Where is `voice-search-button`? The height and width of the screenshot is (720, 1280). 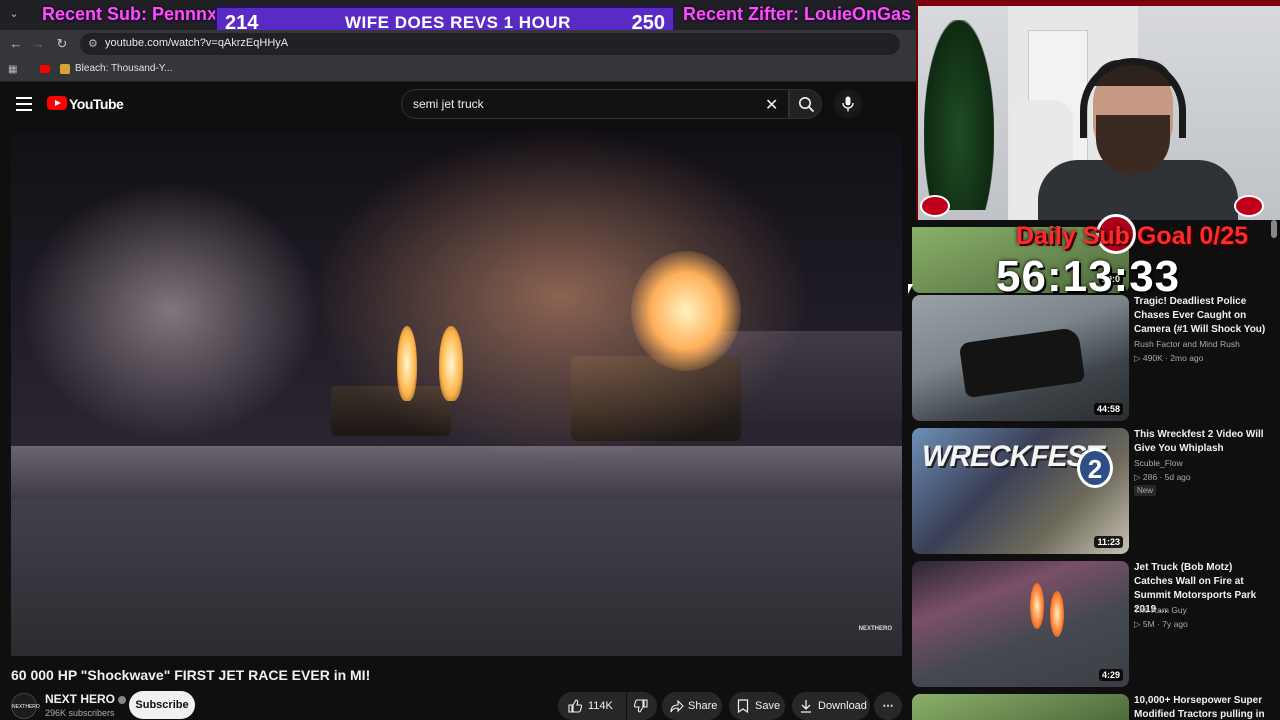
voice-search-button is located at coordinates (848, 104).